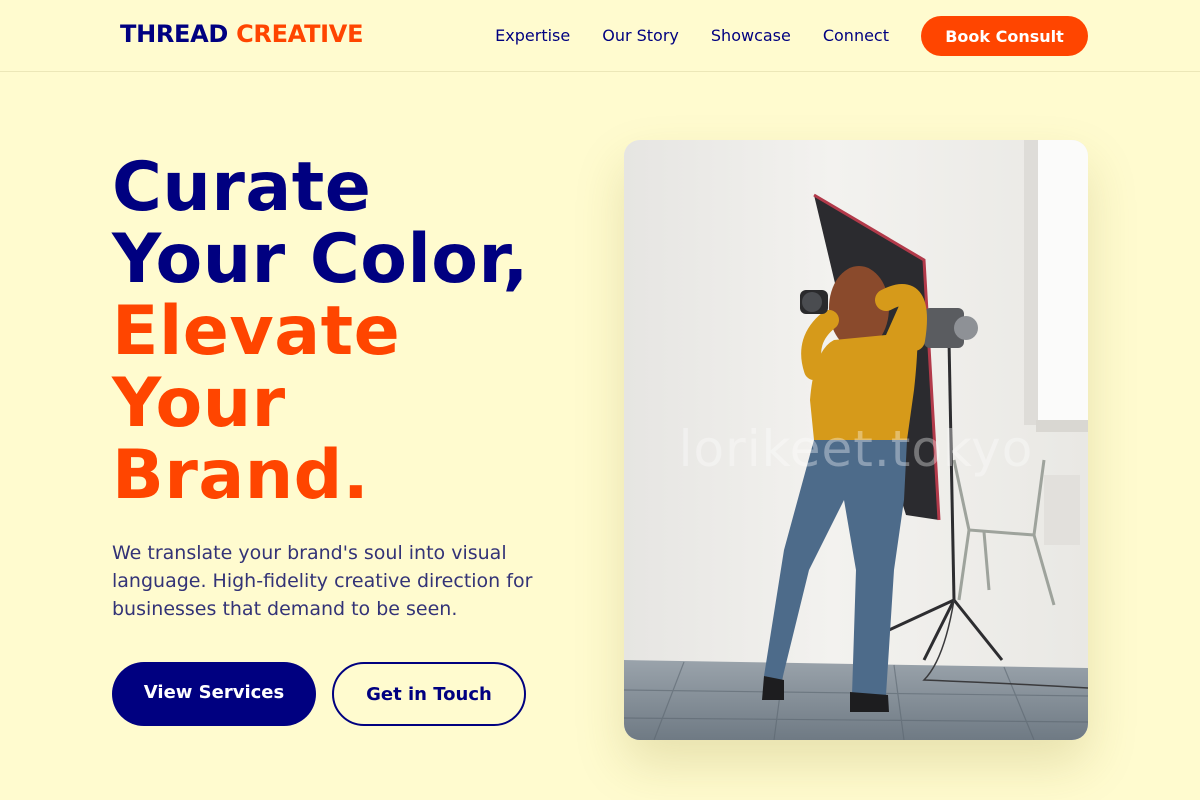  Describe the element at coordinates (751, 36) in the screenshot. I see `nav-link-showcase: Showcase` at that location.